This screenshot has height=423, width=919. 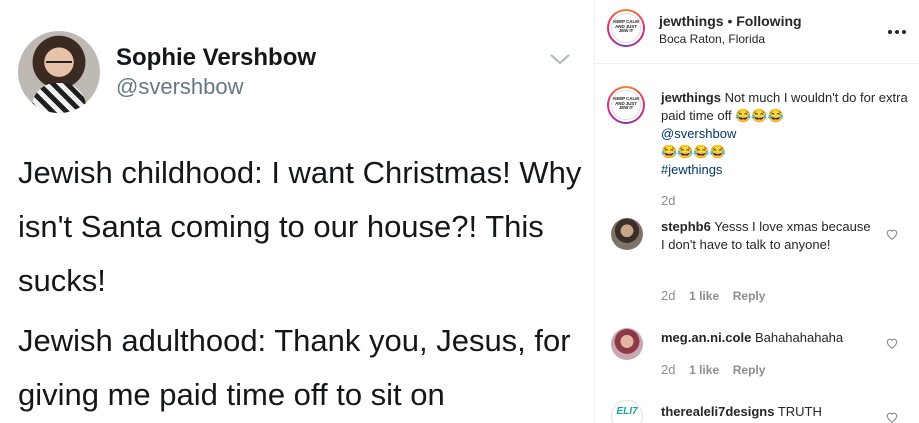 What do you see at coordinates (706, 337) in the screenshot?
I see `comment-username-link: meg.an.ni.cole` at bounding box center [706, 337].